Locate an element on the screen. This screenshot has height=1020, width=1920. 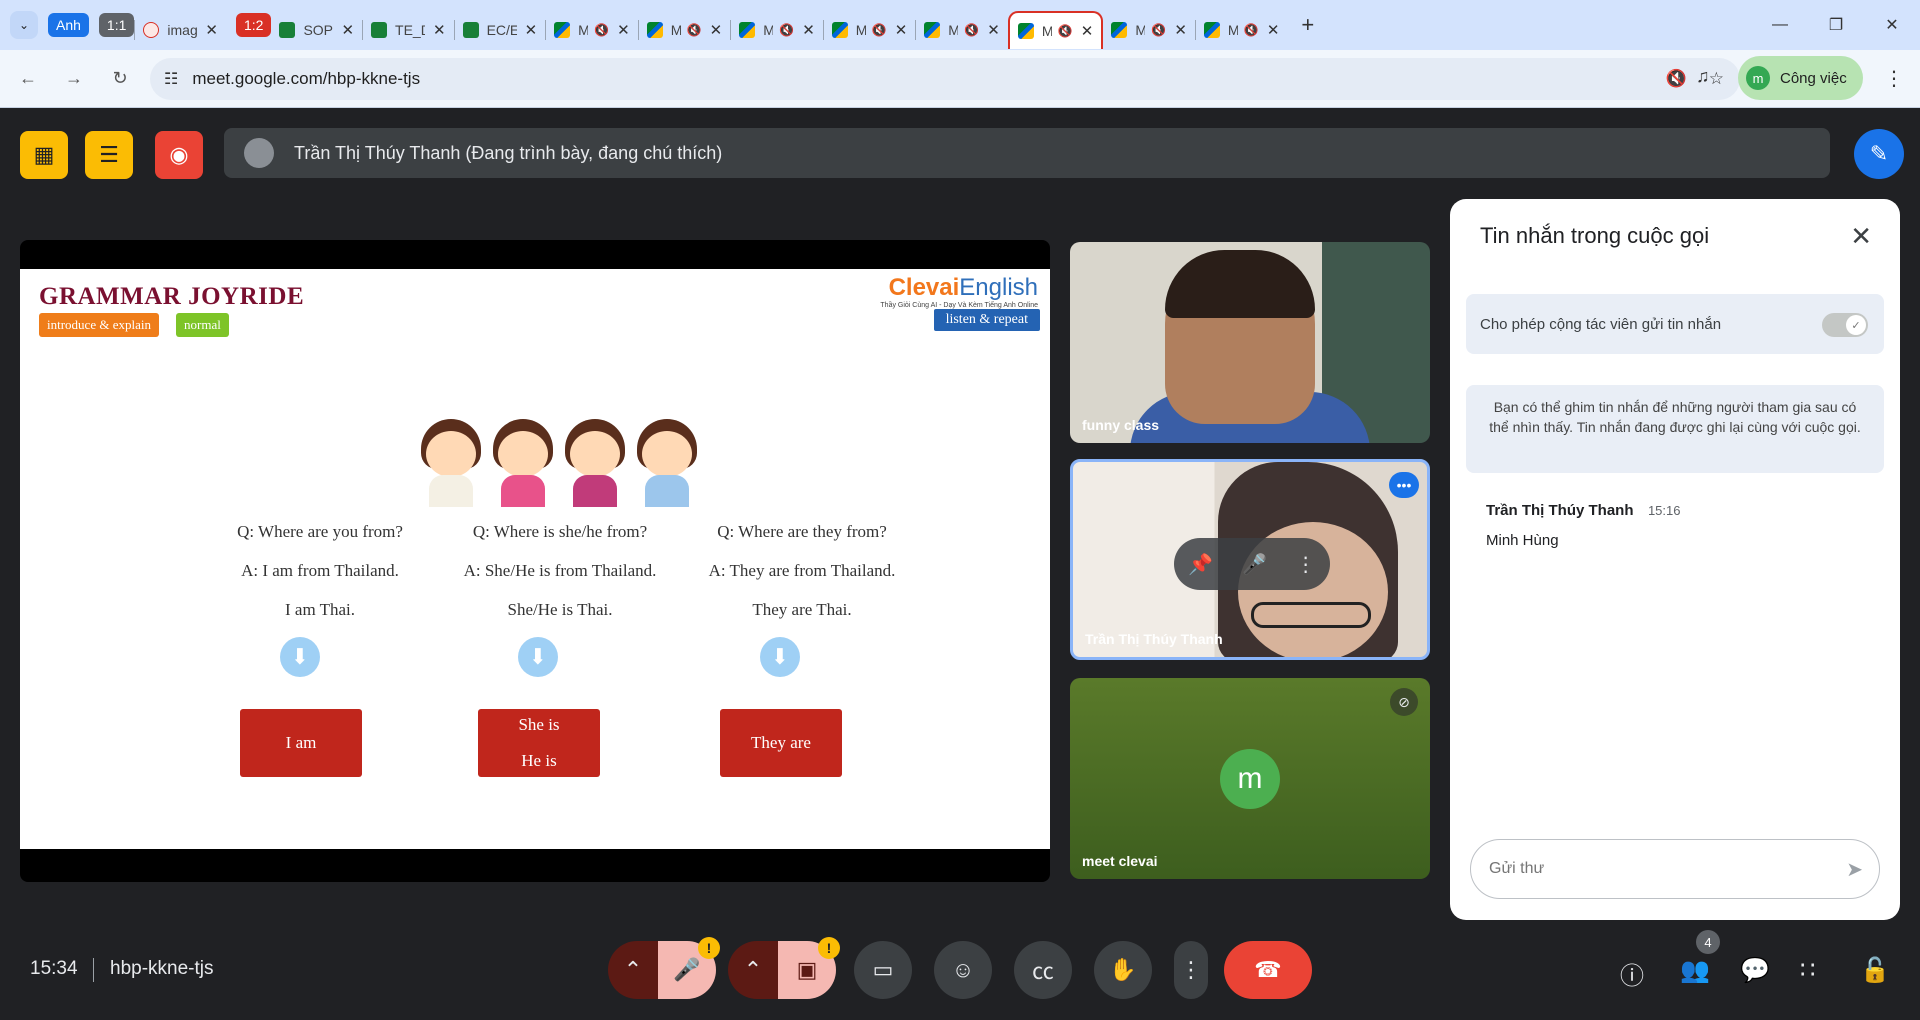
annotate-pen-icon: ✎ is located at coordinates (1879, 154).